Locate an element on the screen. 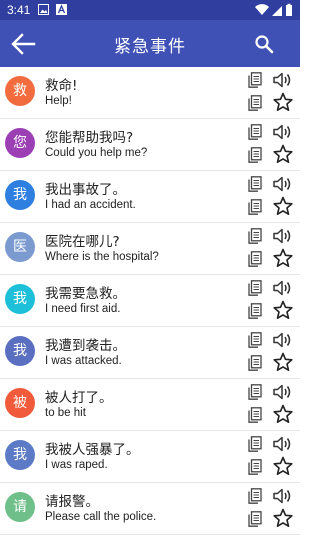 Image resolution: width=320 pixels, height=535 pixels. status-icons is located at coordinates (273, 9).